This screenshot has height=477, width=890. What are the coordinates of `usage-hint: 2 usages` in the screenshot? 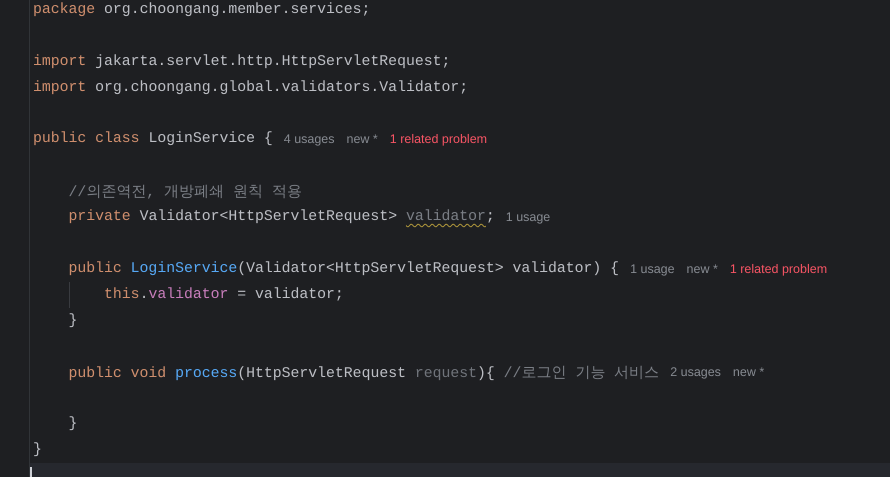 It's located at (695, 372).